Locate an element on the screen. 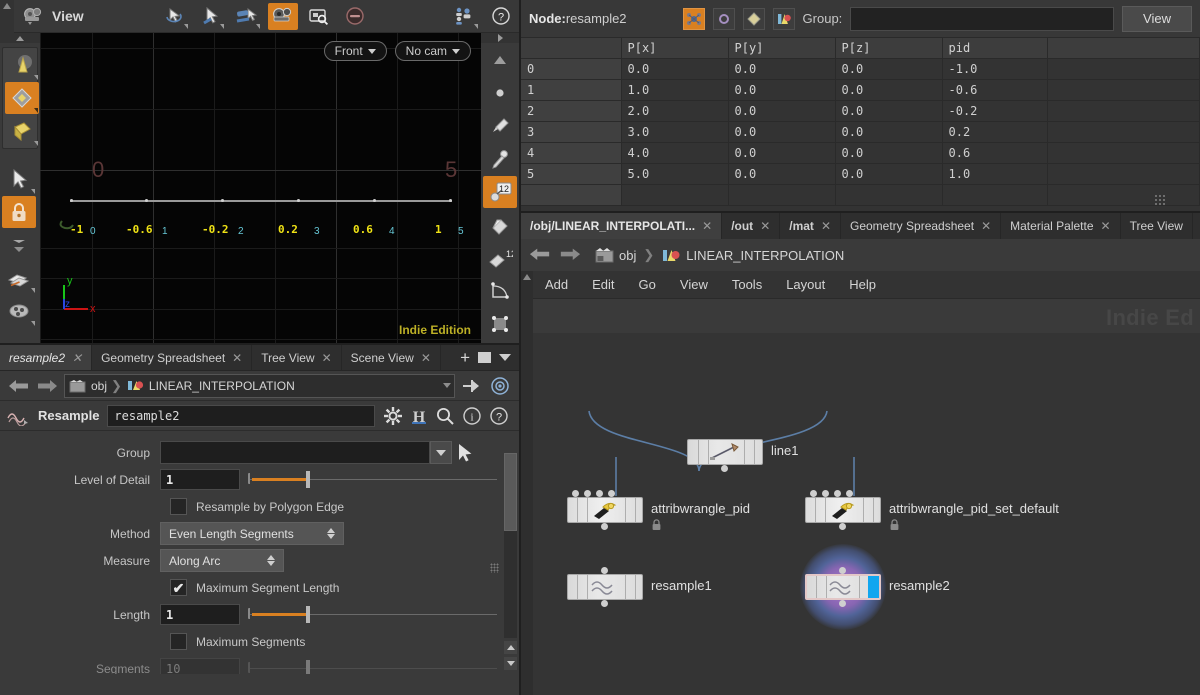  vertical-divider is located at coordinates (520, 347).